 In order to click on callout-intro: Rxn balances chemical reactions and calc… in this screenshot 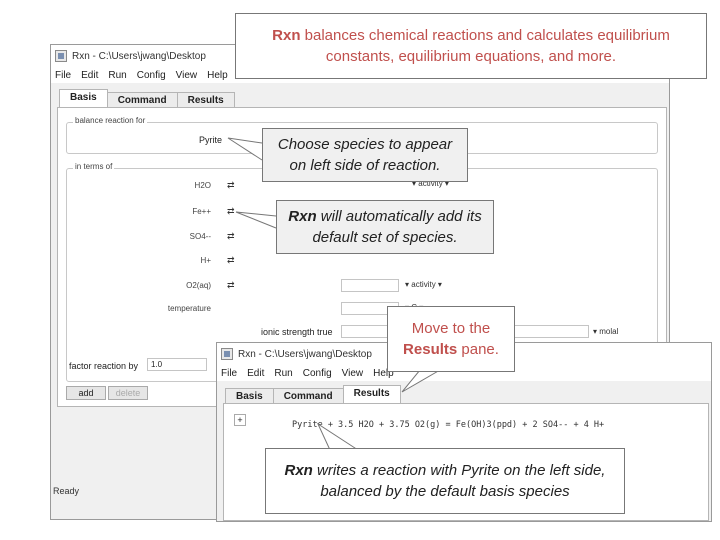, I will do `click(471, 46)`.